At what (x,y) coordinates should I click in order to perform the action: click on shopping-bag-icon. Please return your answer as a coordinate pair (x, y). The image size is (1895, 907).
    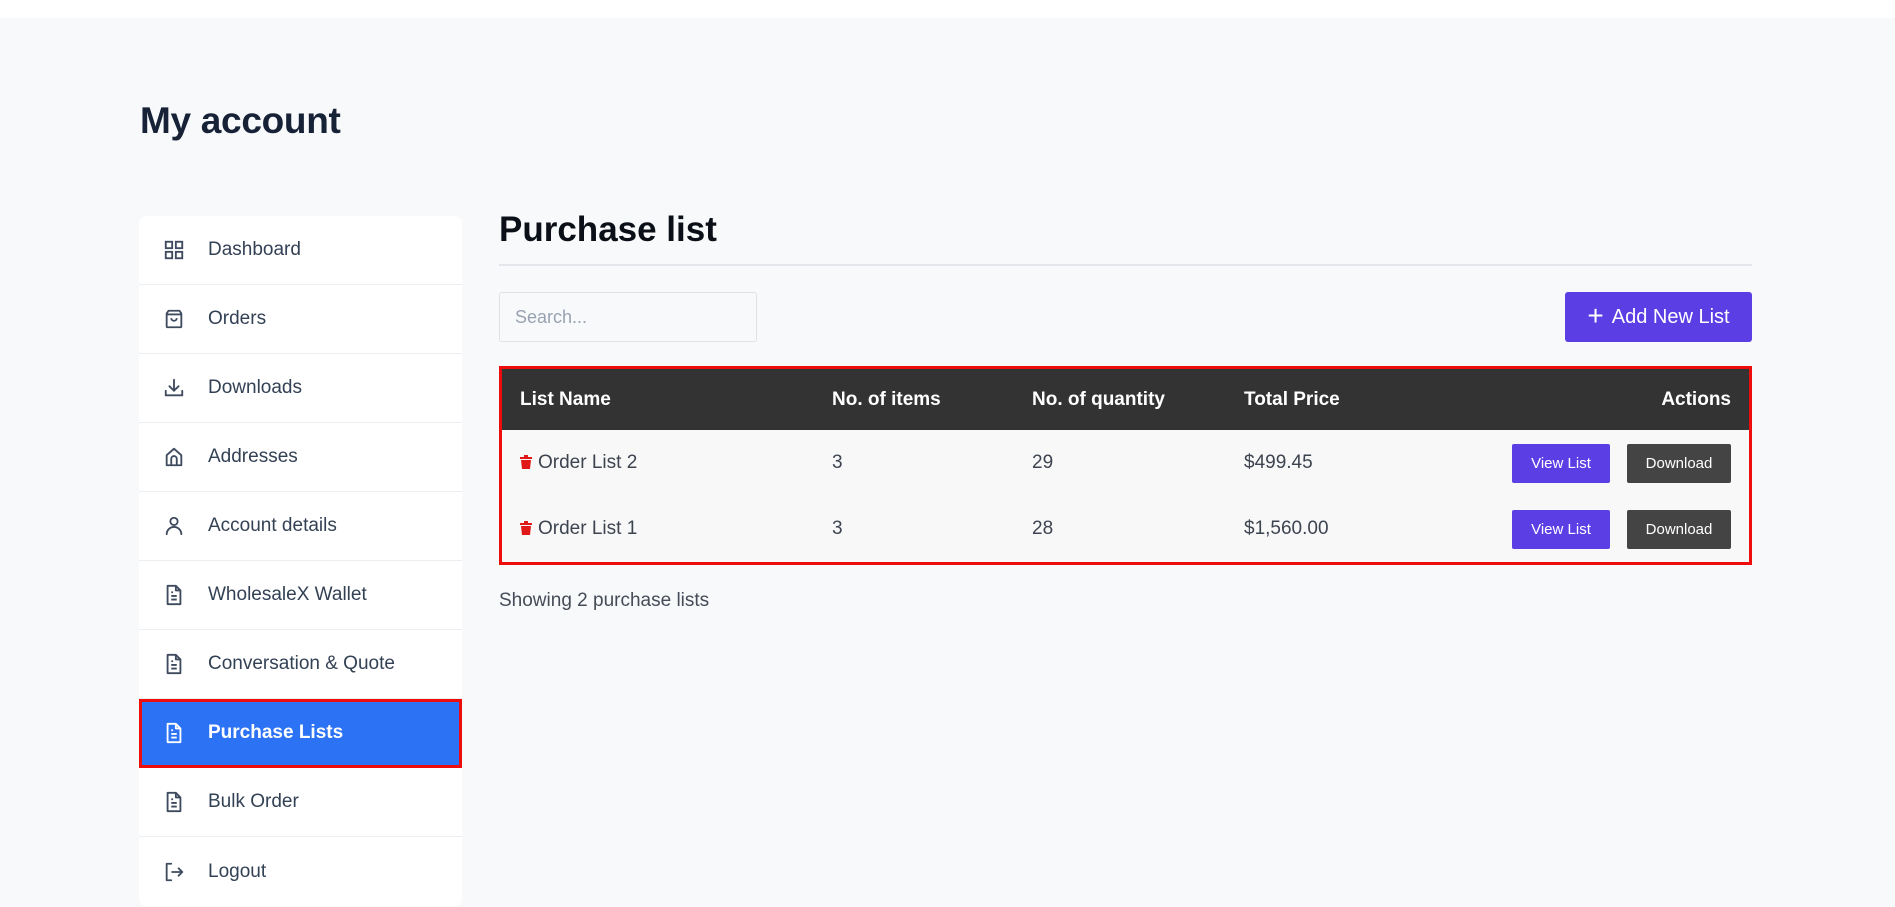
    Looking at the image, I should click on (174, 319).